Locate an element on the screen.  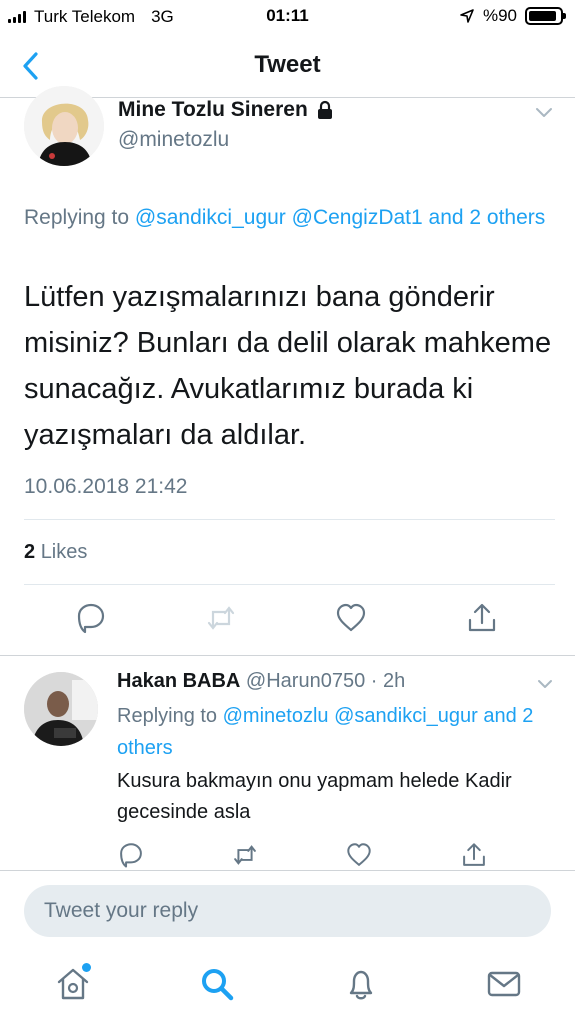
tweet-actions is located at coordinates (287, 621).